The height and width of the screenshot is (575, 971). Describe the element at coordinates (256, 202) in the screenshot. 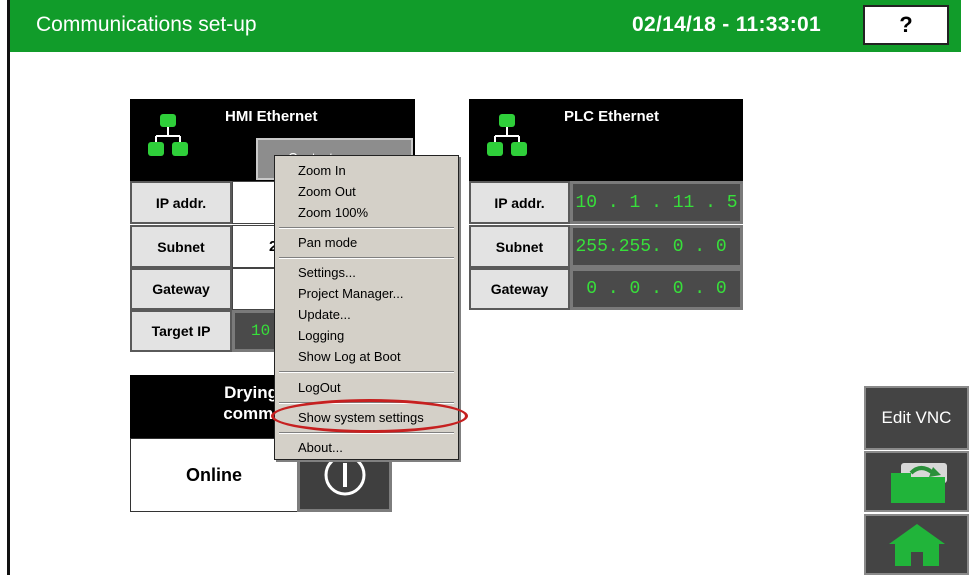

I see `hmi-ip-field` at that location.